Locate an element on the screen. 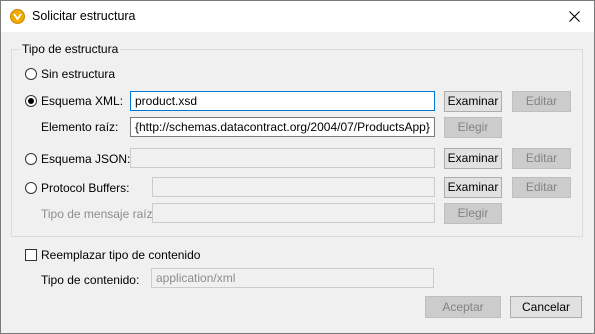 Image resolution: width=595 pixels, height=334 pixels. cancel-button: Cancelar is located at coordinates (546, 307).